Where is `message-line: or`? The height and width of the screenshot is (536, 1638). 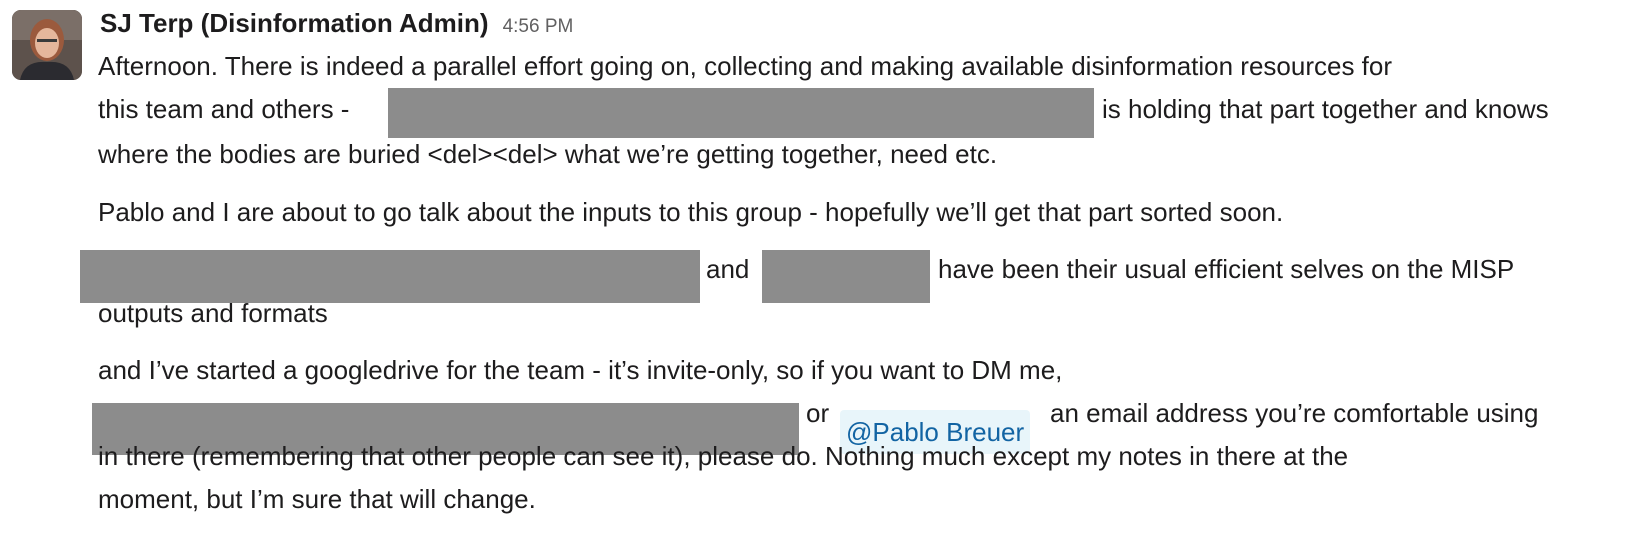 message-line: or is located at coordinates (818, 413).